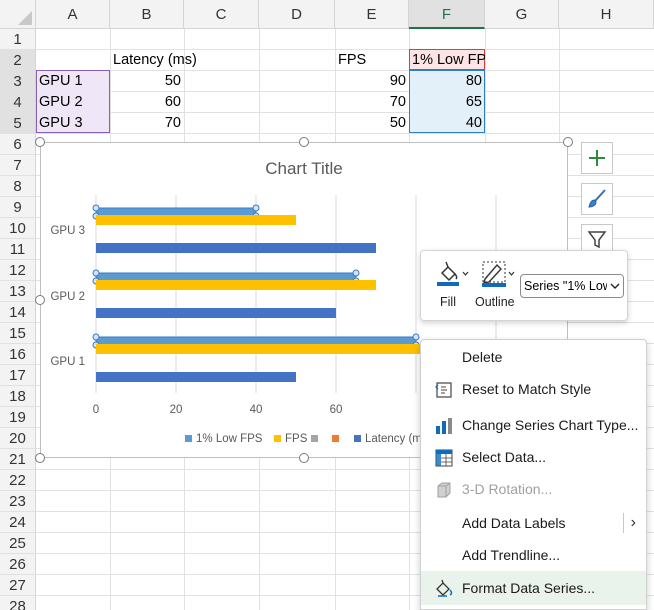 This screenshot has width=654, height=610. I want to click on row-header-22: 22, so click(18, 480).